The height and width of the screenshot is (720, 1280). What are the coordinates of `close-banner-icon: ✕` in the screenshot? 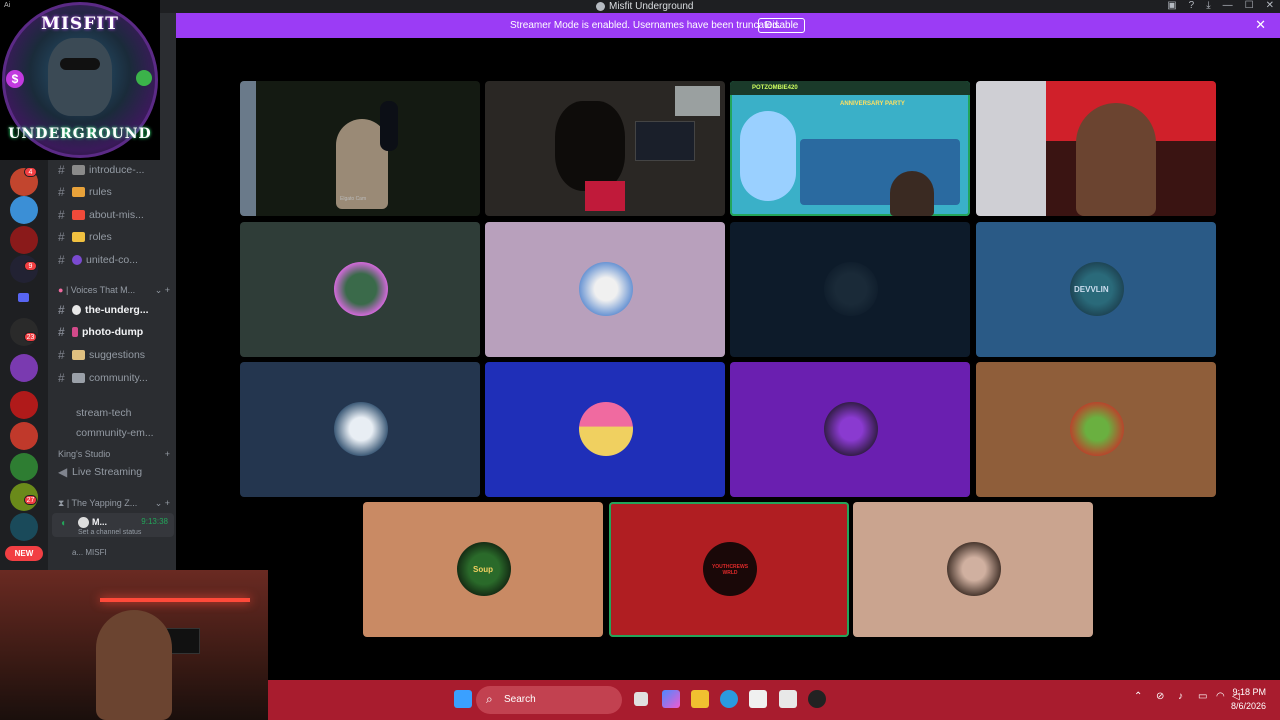 It's located at (1260, 25).